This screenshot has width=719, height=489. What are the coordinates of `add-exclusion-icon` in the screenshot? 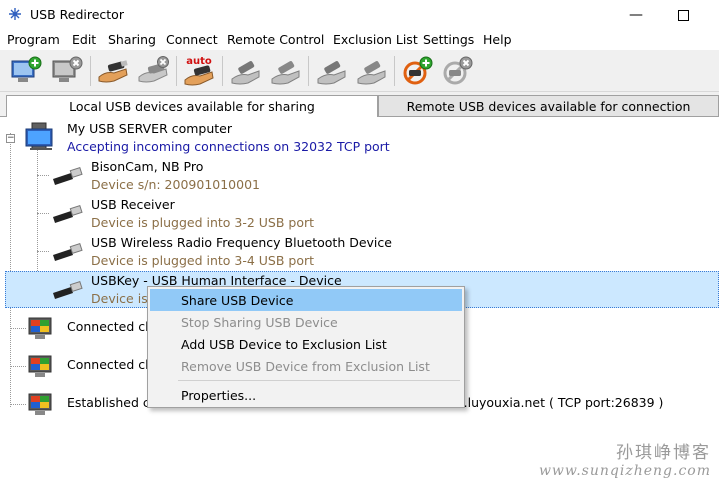 It's located at (418, 70).